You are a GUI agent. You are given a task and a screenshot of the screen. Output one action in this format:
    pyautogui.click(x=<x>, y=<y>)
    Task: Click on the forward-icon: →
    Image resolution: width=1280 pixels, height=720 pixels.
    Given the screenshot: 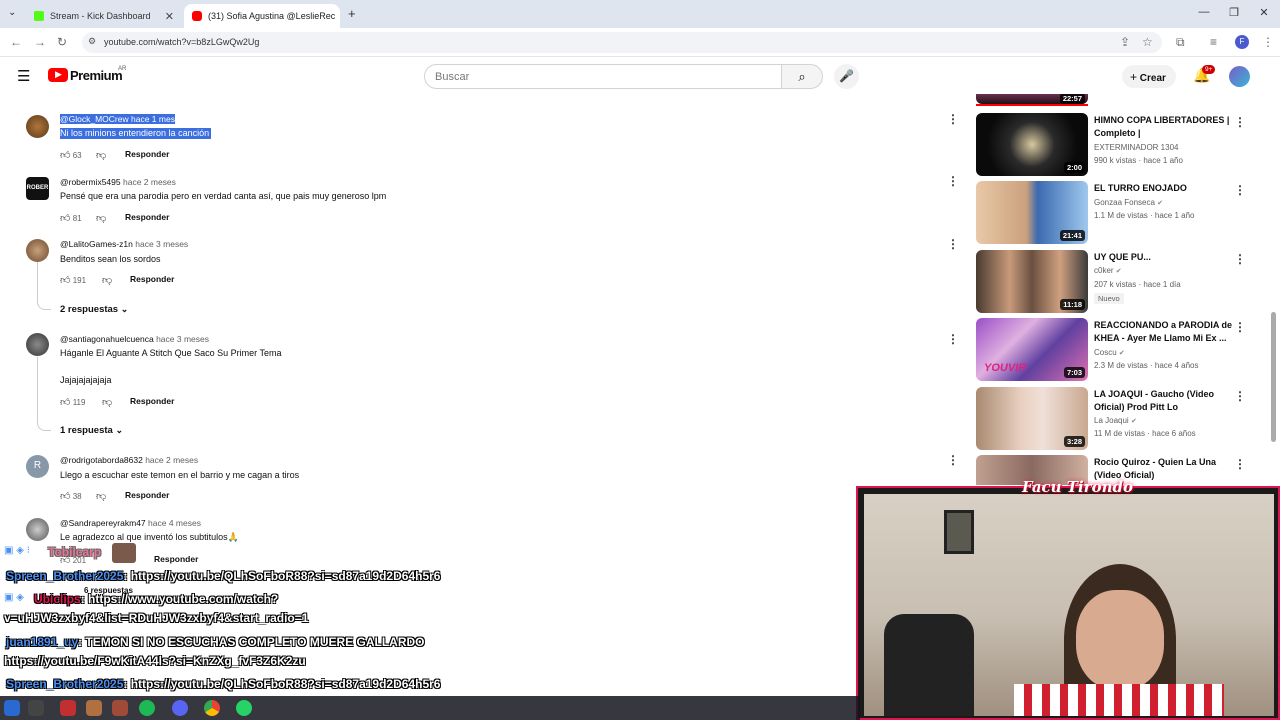 What is the action you would take?
    pyautogui.click(x=40, y=42)
    